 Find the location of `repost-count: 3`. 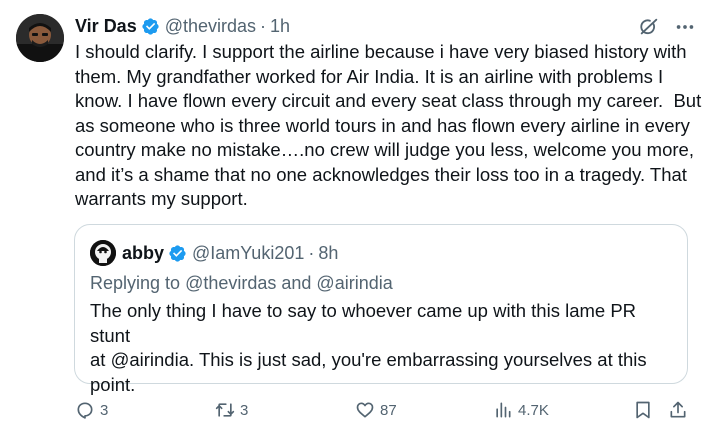

repost-count: 3 is located at coordinates (244, 410).